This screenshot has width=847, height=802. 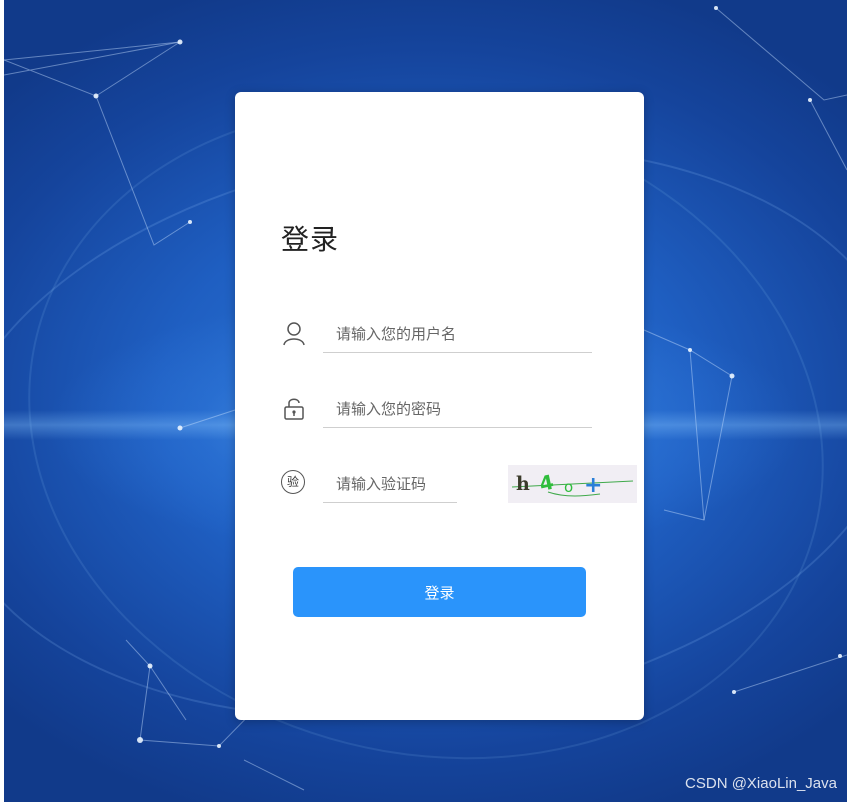 I want to click on password-input, so click(x=457, y=409).